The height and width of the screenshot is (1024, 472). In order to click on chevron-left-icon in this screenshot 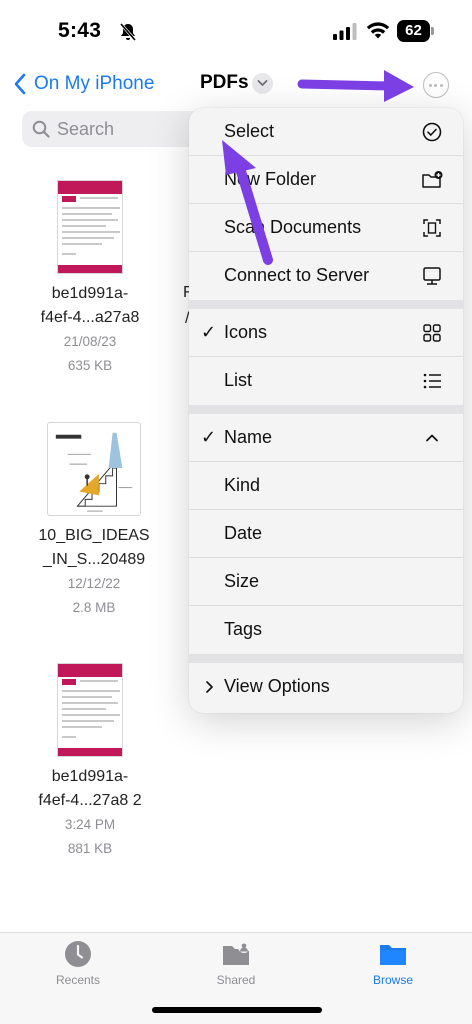, I will do `click(20, 84)`.